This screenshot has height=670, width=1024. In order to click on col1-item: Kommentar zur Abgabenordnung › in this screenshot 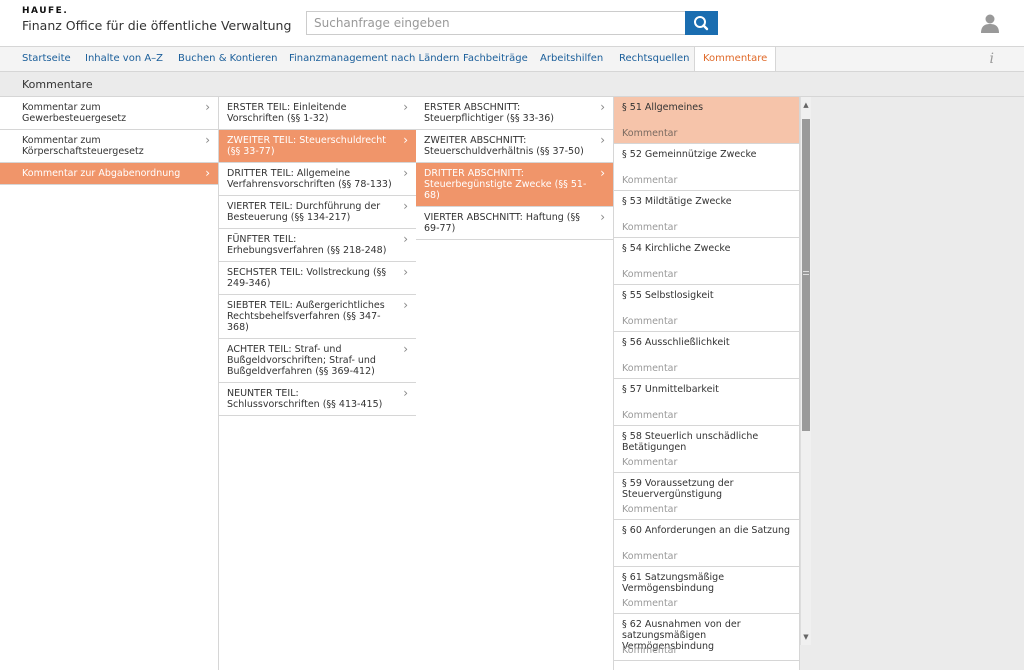, I will do `click(109, 174)`.